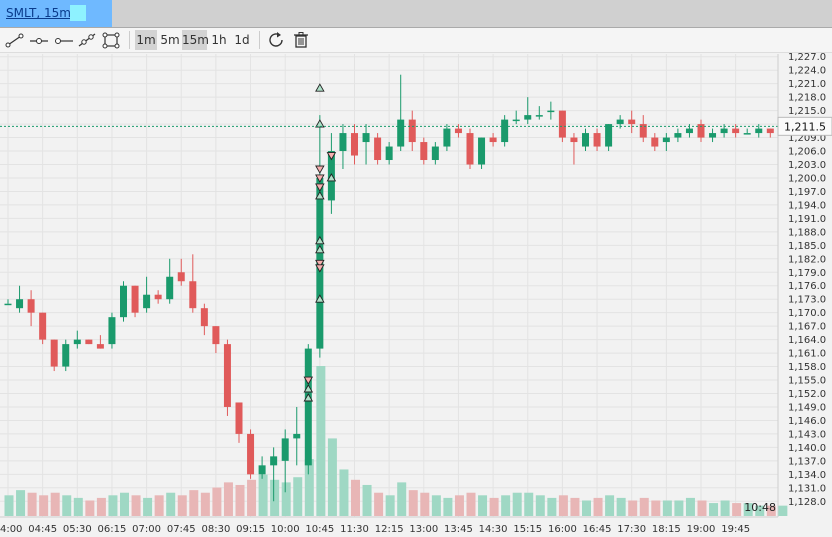 This screenshot has width=832, height=537. I want to click on y-tick-label: 1,140.0, so click(807, 448).